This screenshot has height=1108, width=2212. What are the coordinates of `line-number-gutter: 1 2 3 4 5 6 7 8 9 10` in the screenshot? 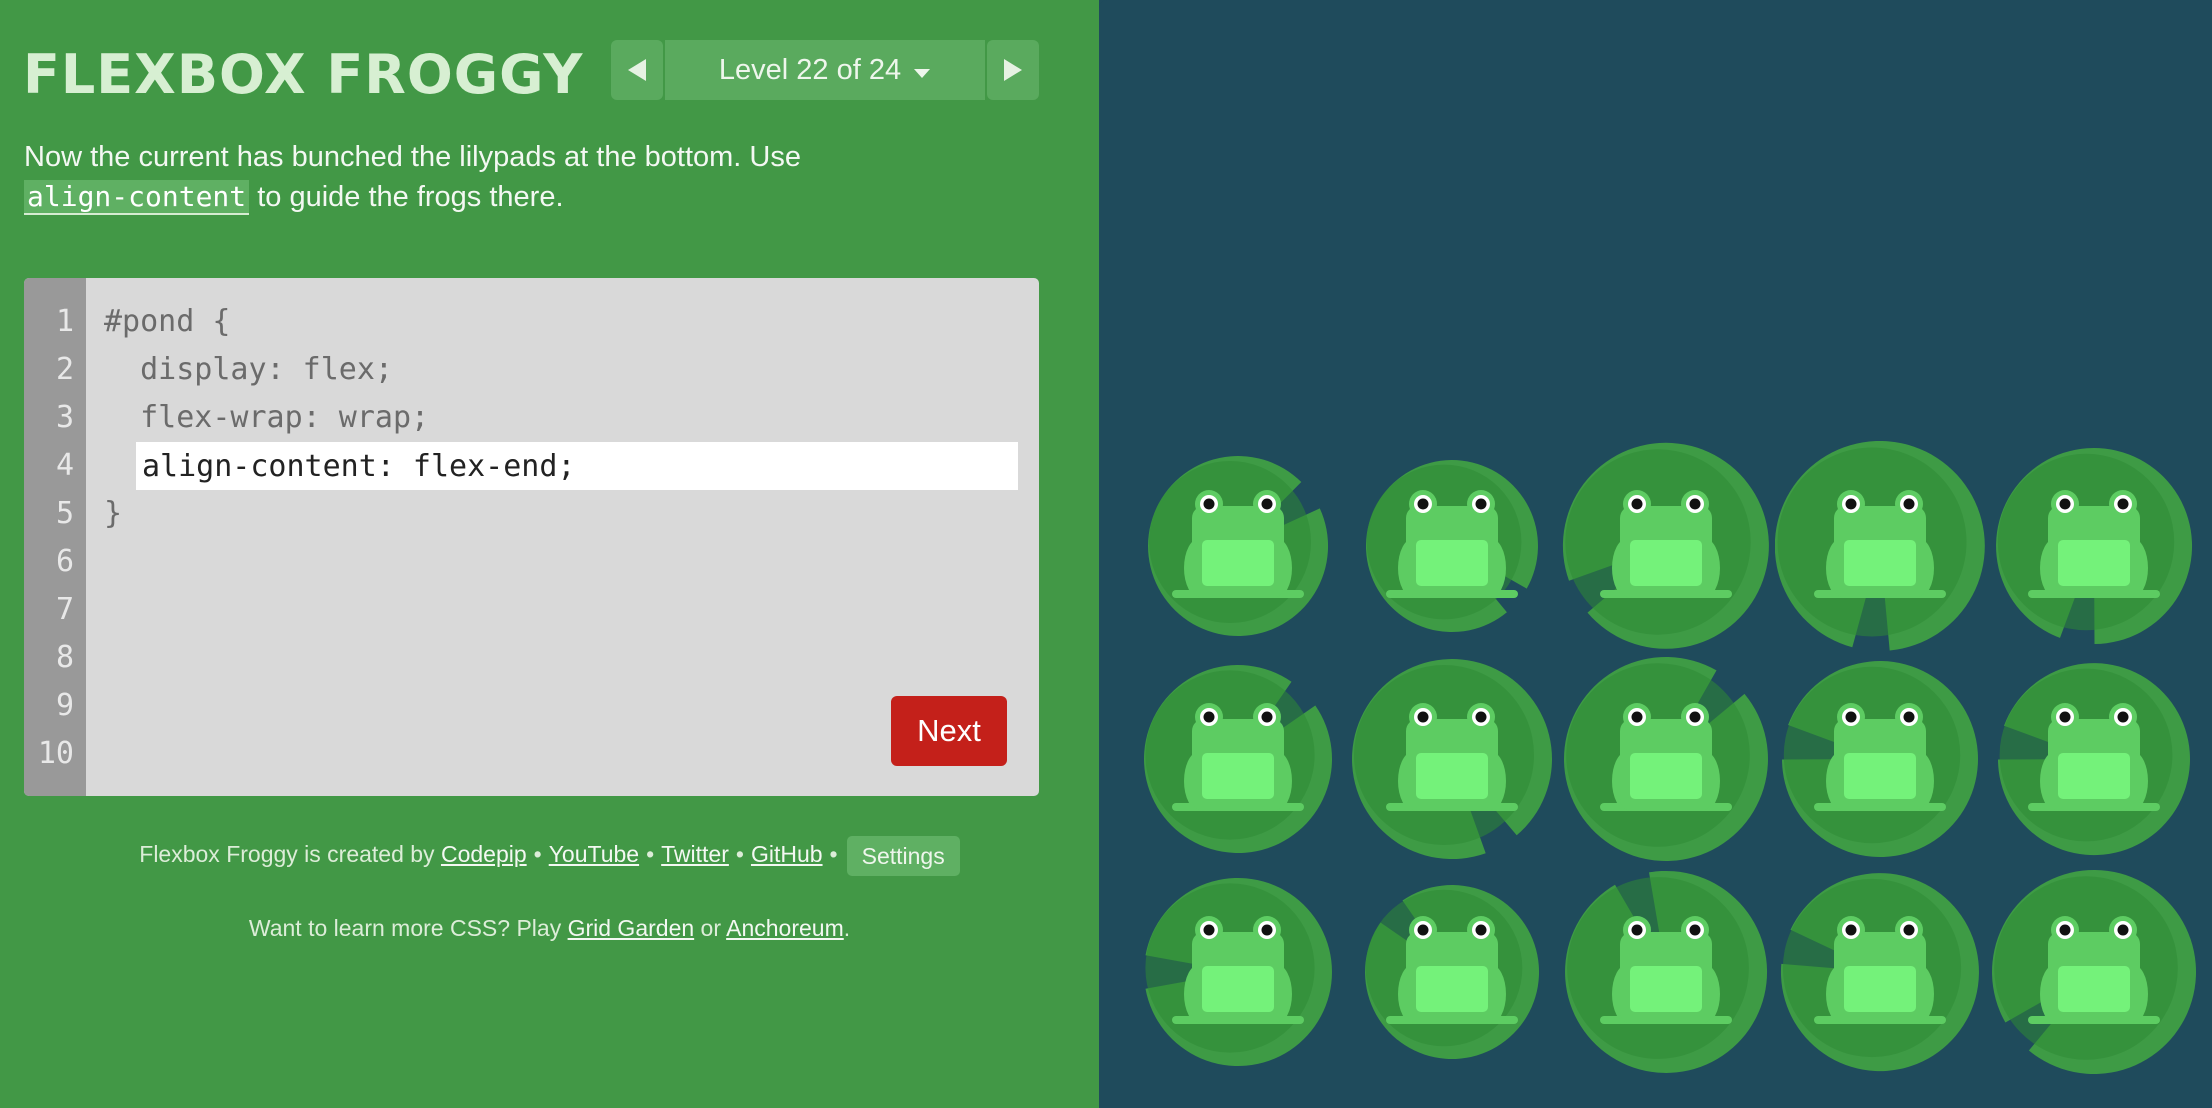 It's located at (55, 537).